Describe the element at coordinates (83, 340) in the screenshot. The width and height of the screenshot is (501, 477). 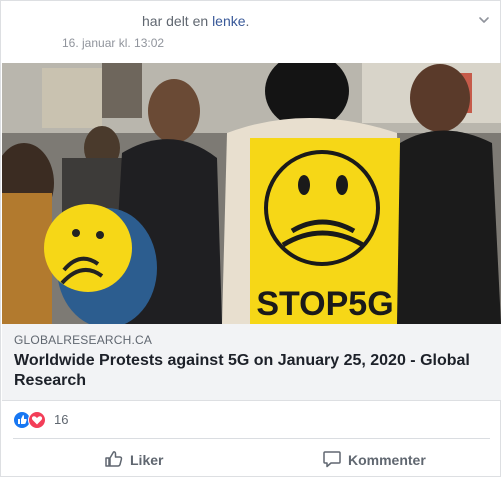
I see `link-domain: GLOBALRESEARCH.CA` at that location.